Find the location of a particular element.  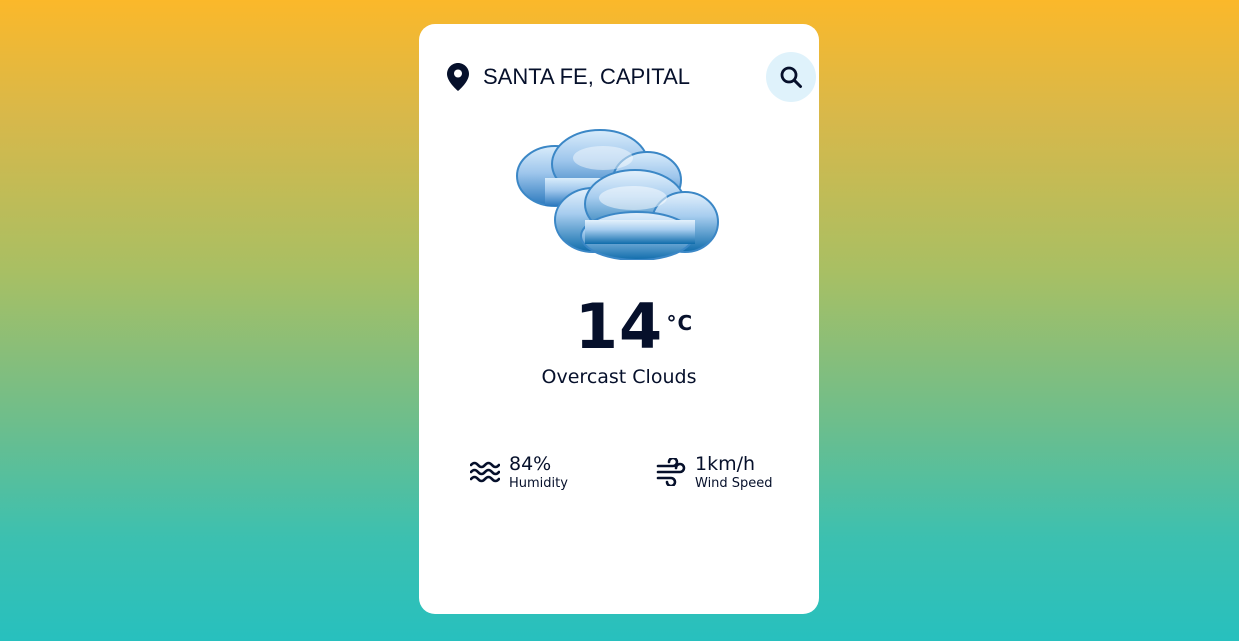

magnifier-icon is located at coordinates (791, 77).